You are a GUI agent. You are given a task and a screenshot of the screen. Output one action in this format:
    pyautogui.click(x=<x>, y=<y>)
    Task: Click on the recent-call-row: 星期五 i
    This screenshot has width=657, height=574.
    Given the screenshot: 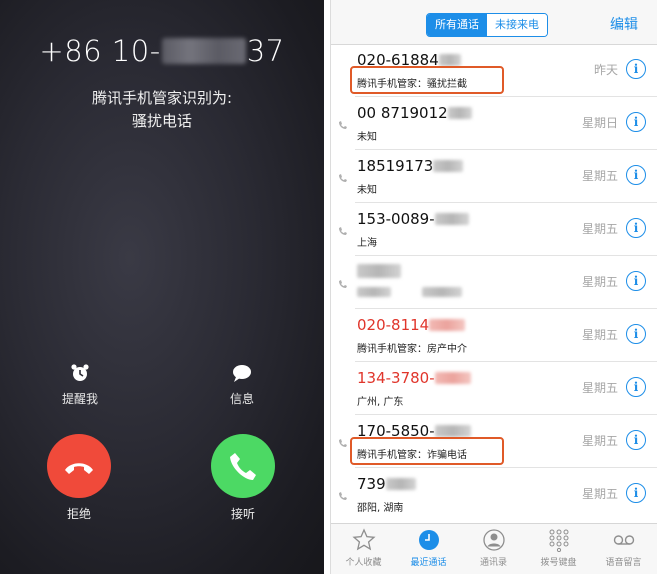 What is the action you would take?
    pyautogui.click(x=494, y=282)
    